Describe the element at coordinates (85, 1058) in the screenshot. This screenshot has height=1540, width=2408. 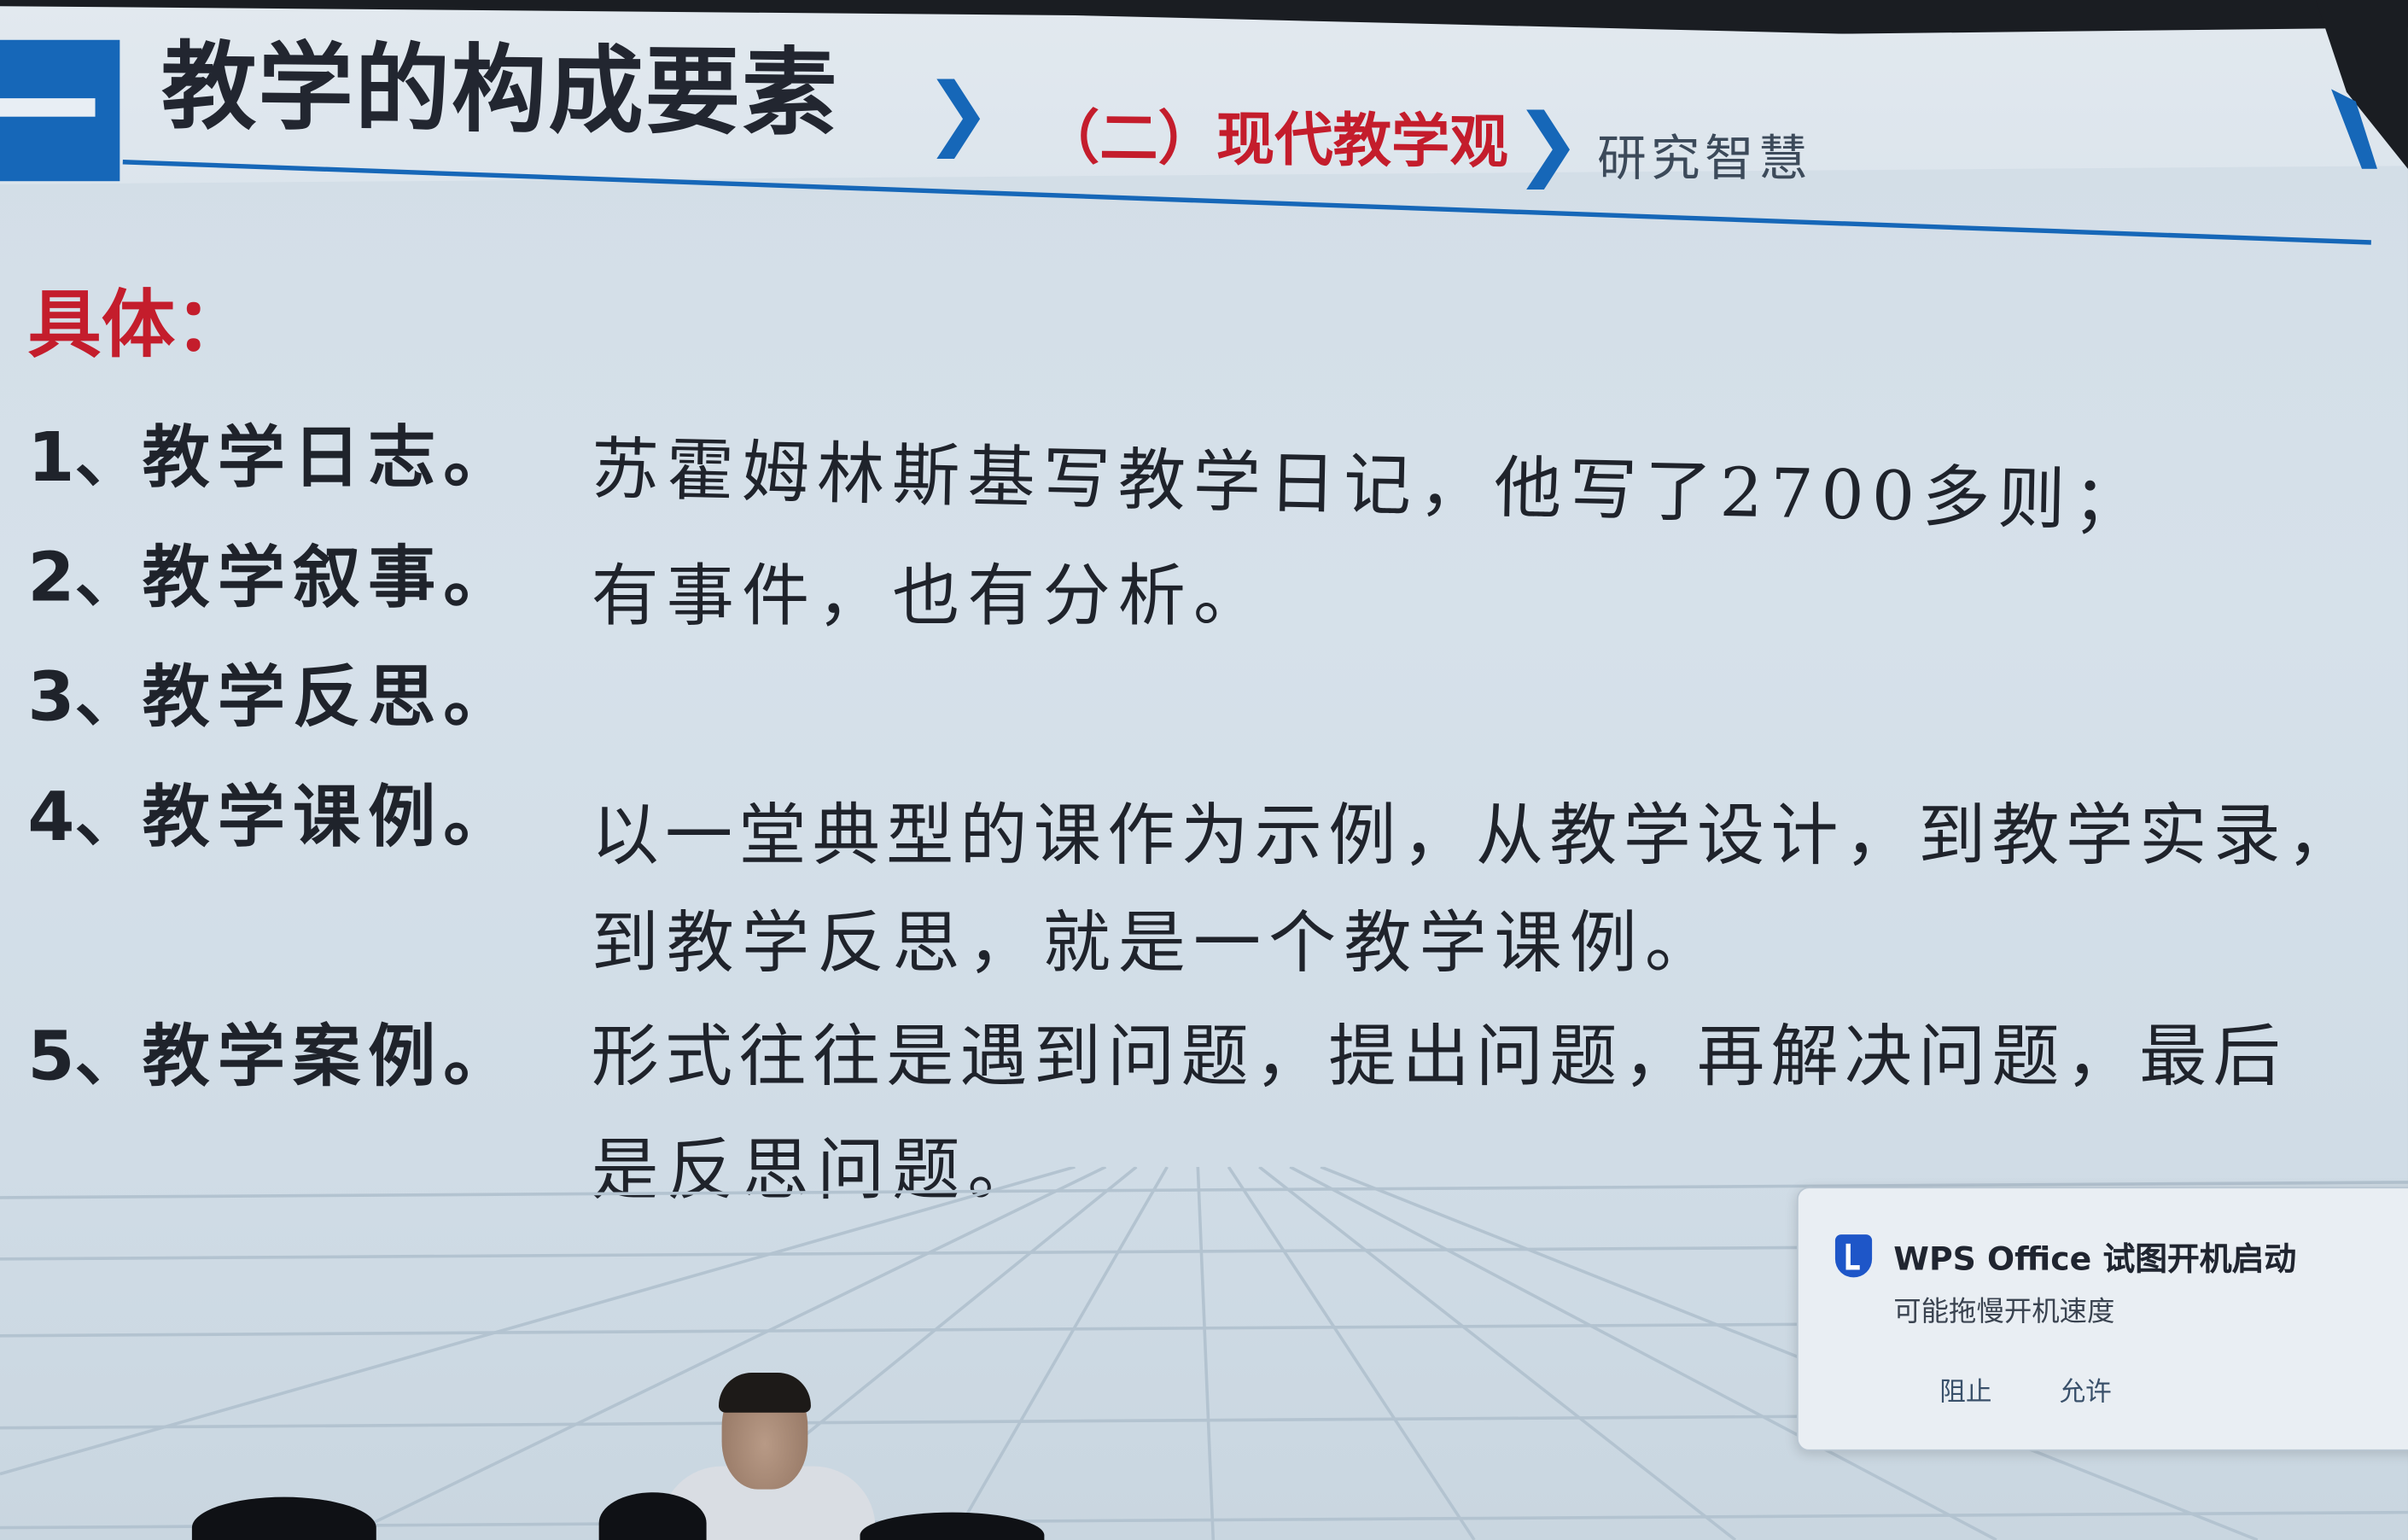
I see `item-number: 5、` at that location.